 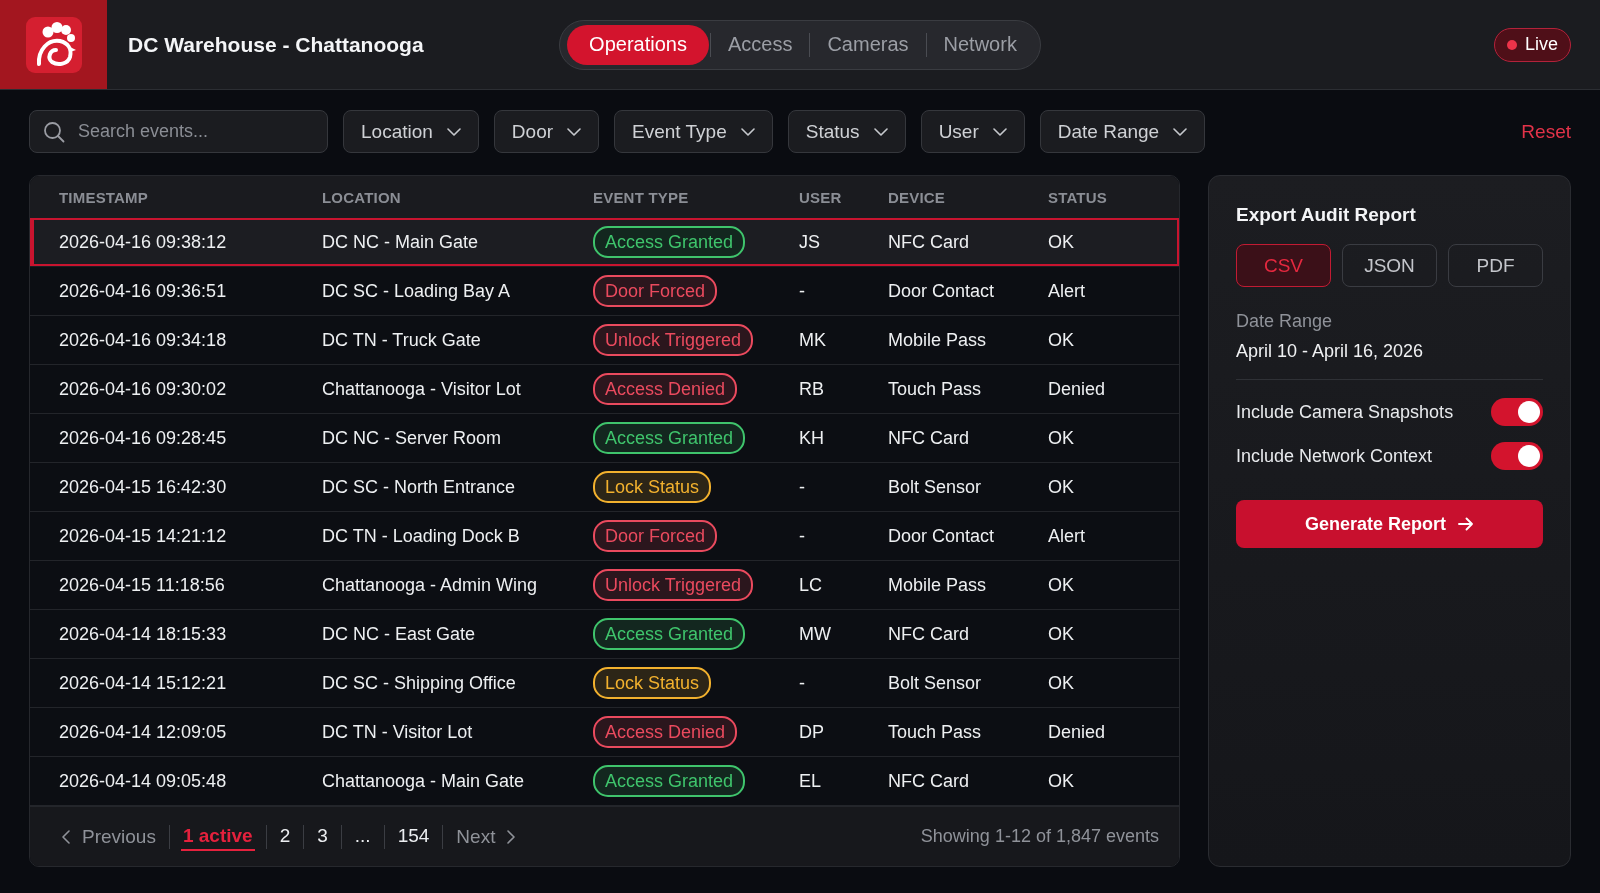 I want to click on table-cell-text: 2026-04-16 09:34:18, so click(x=143, y=340).